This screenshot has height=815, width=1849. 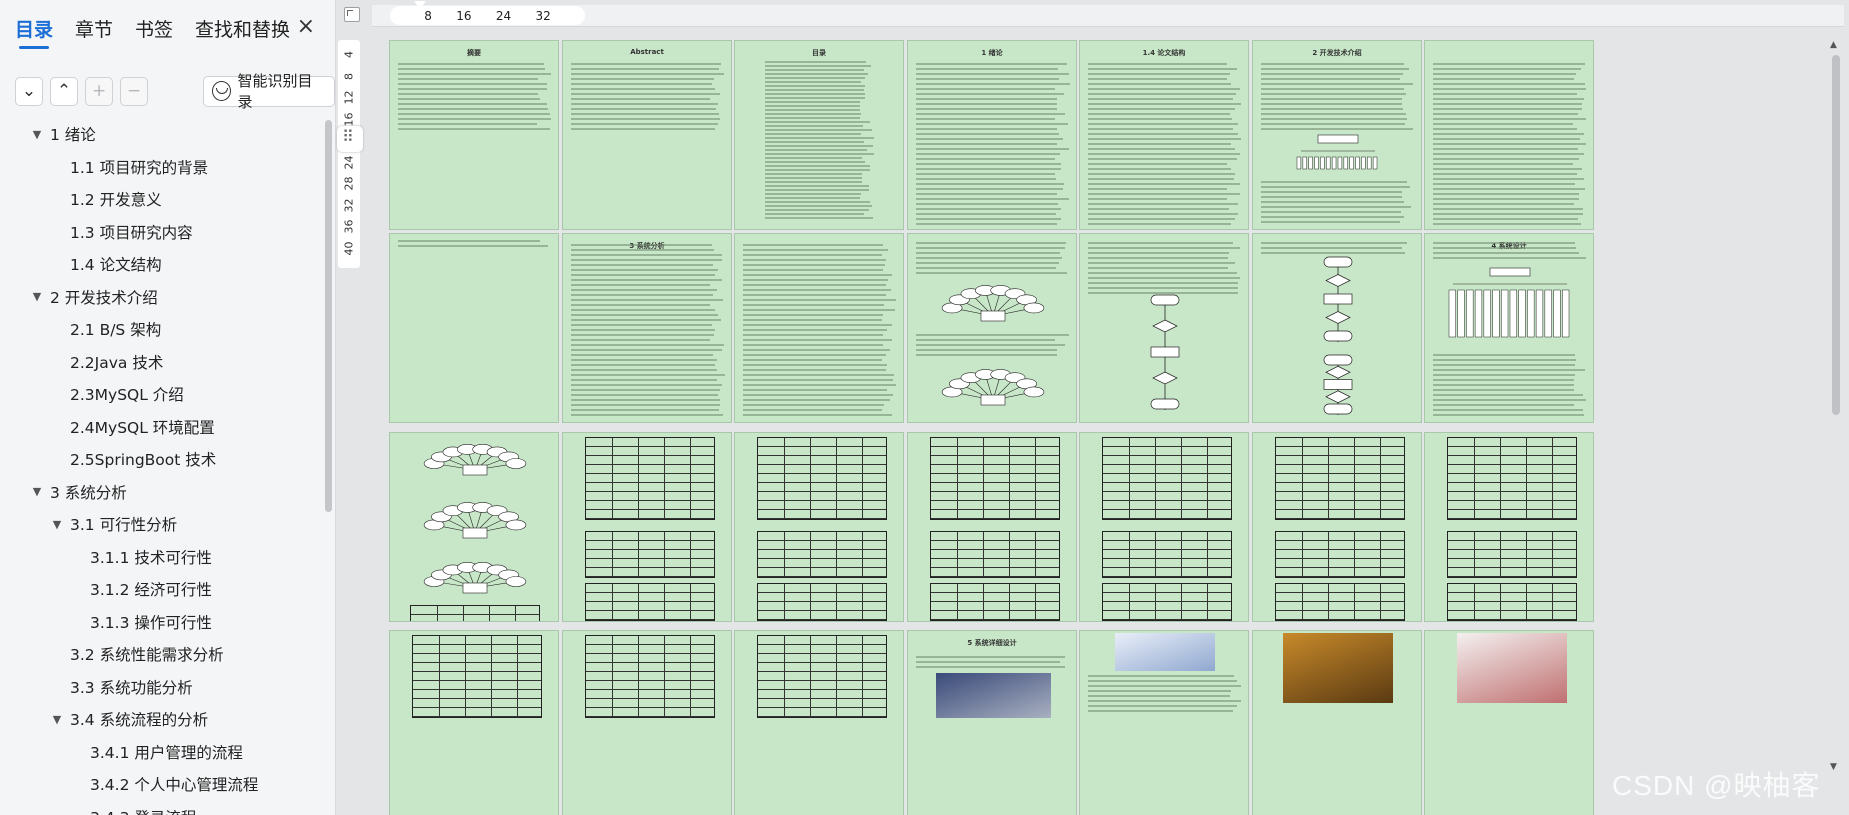 What do you see at coordinates (94, 31) in the screenshot?
I see `tab-chapters: 章节` at bounding box center [94, 31].